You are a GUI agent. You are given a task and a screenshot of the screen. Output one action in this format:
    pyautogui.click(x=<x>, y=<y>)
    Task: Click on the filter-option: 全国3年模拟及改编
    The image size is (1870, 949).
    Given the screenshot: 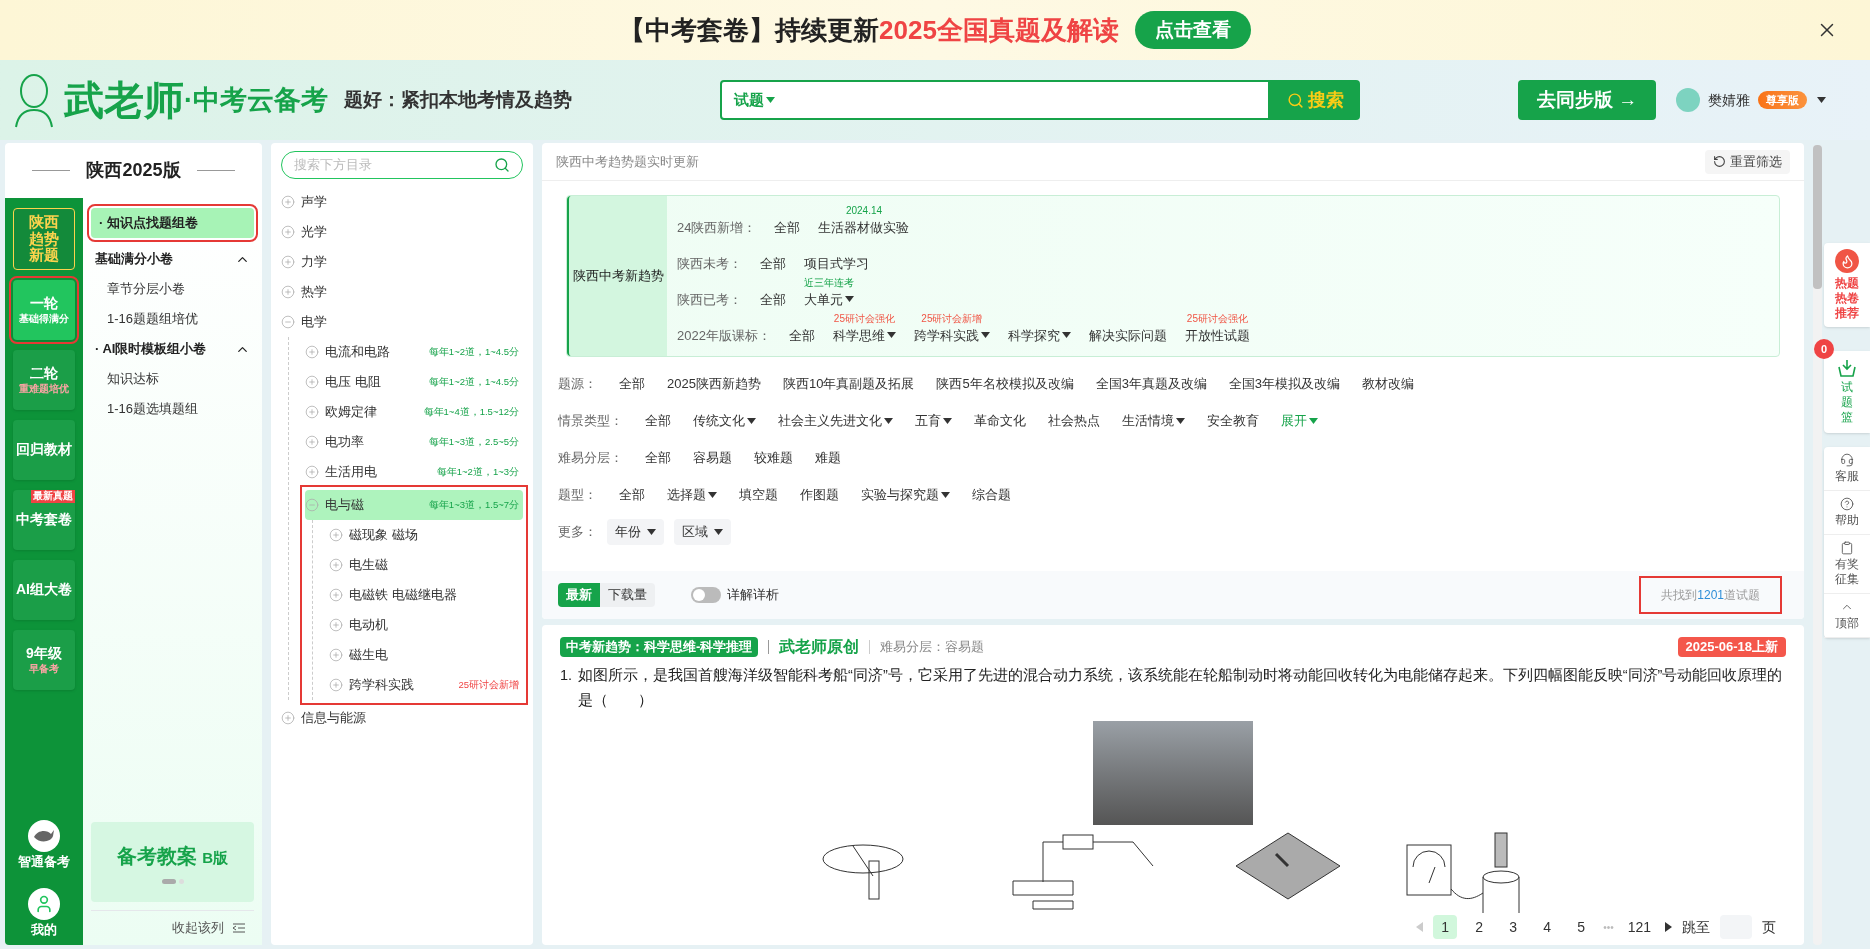 What is the action you would take?
    pyautogui.click(x=1284, y=383)
    